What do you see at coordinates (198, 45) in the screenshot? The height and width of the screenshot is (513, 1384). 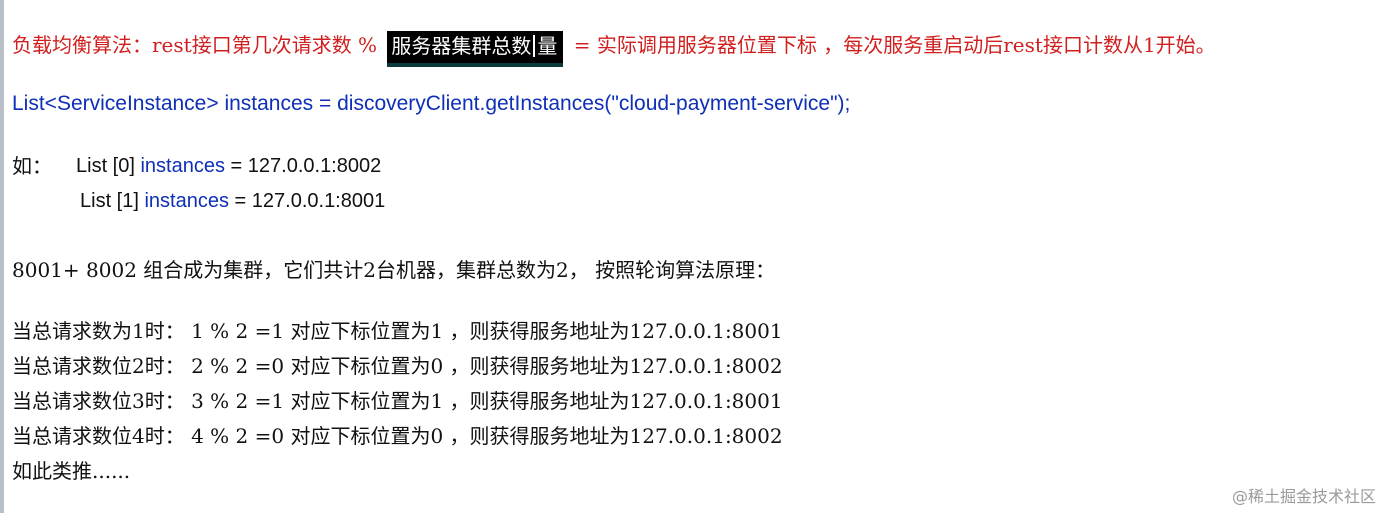 I see `algorithm-prefix: 负载均衡算法：rest接口第几次请求数 %` at bounding box center [198, 45].